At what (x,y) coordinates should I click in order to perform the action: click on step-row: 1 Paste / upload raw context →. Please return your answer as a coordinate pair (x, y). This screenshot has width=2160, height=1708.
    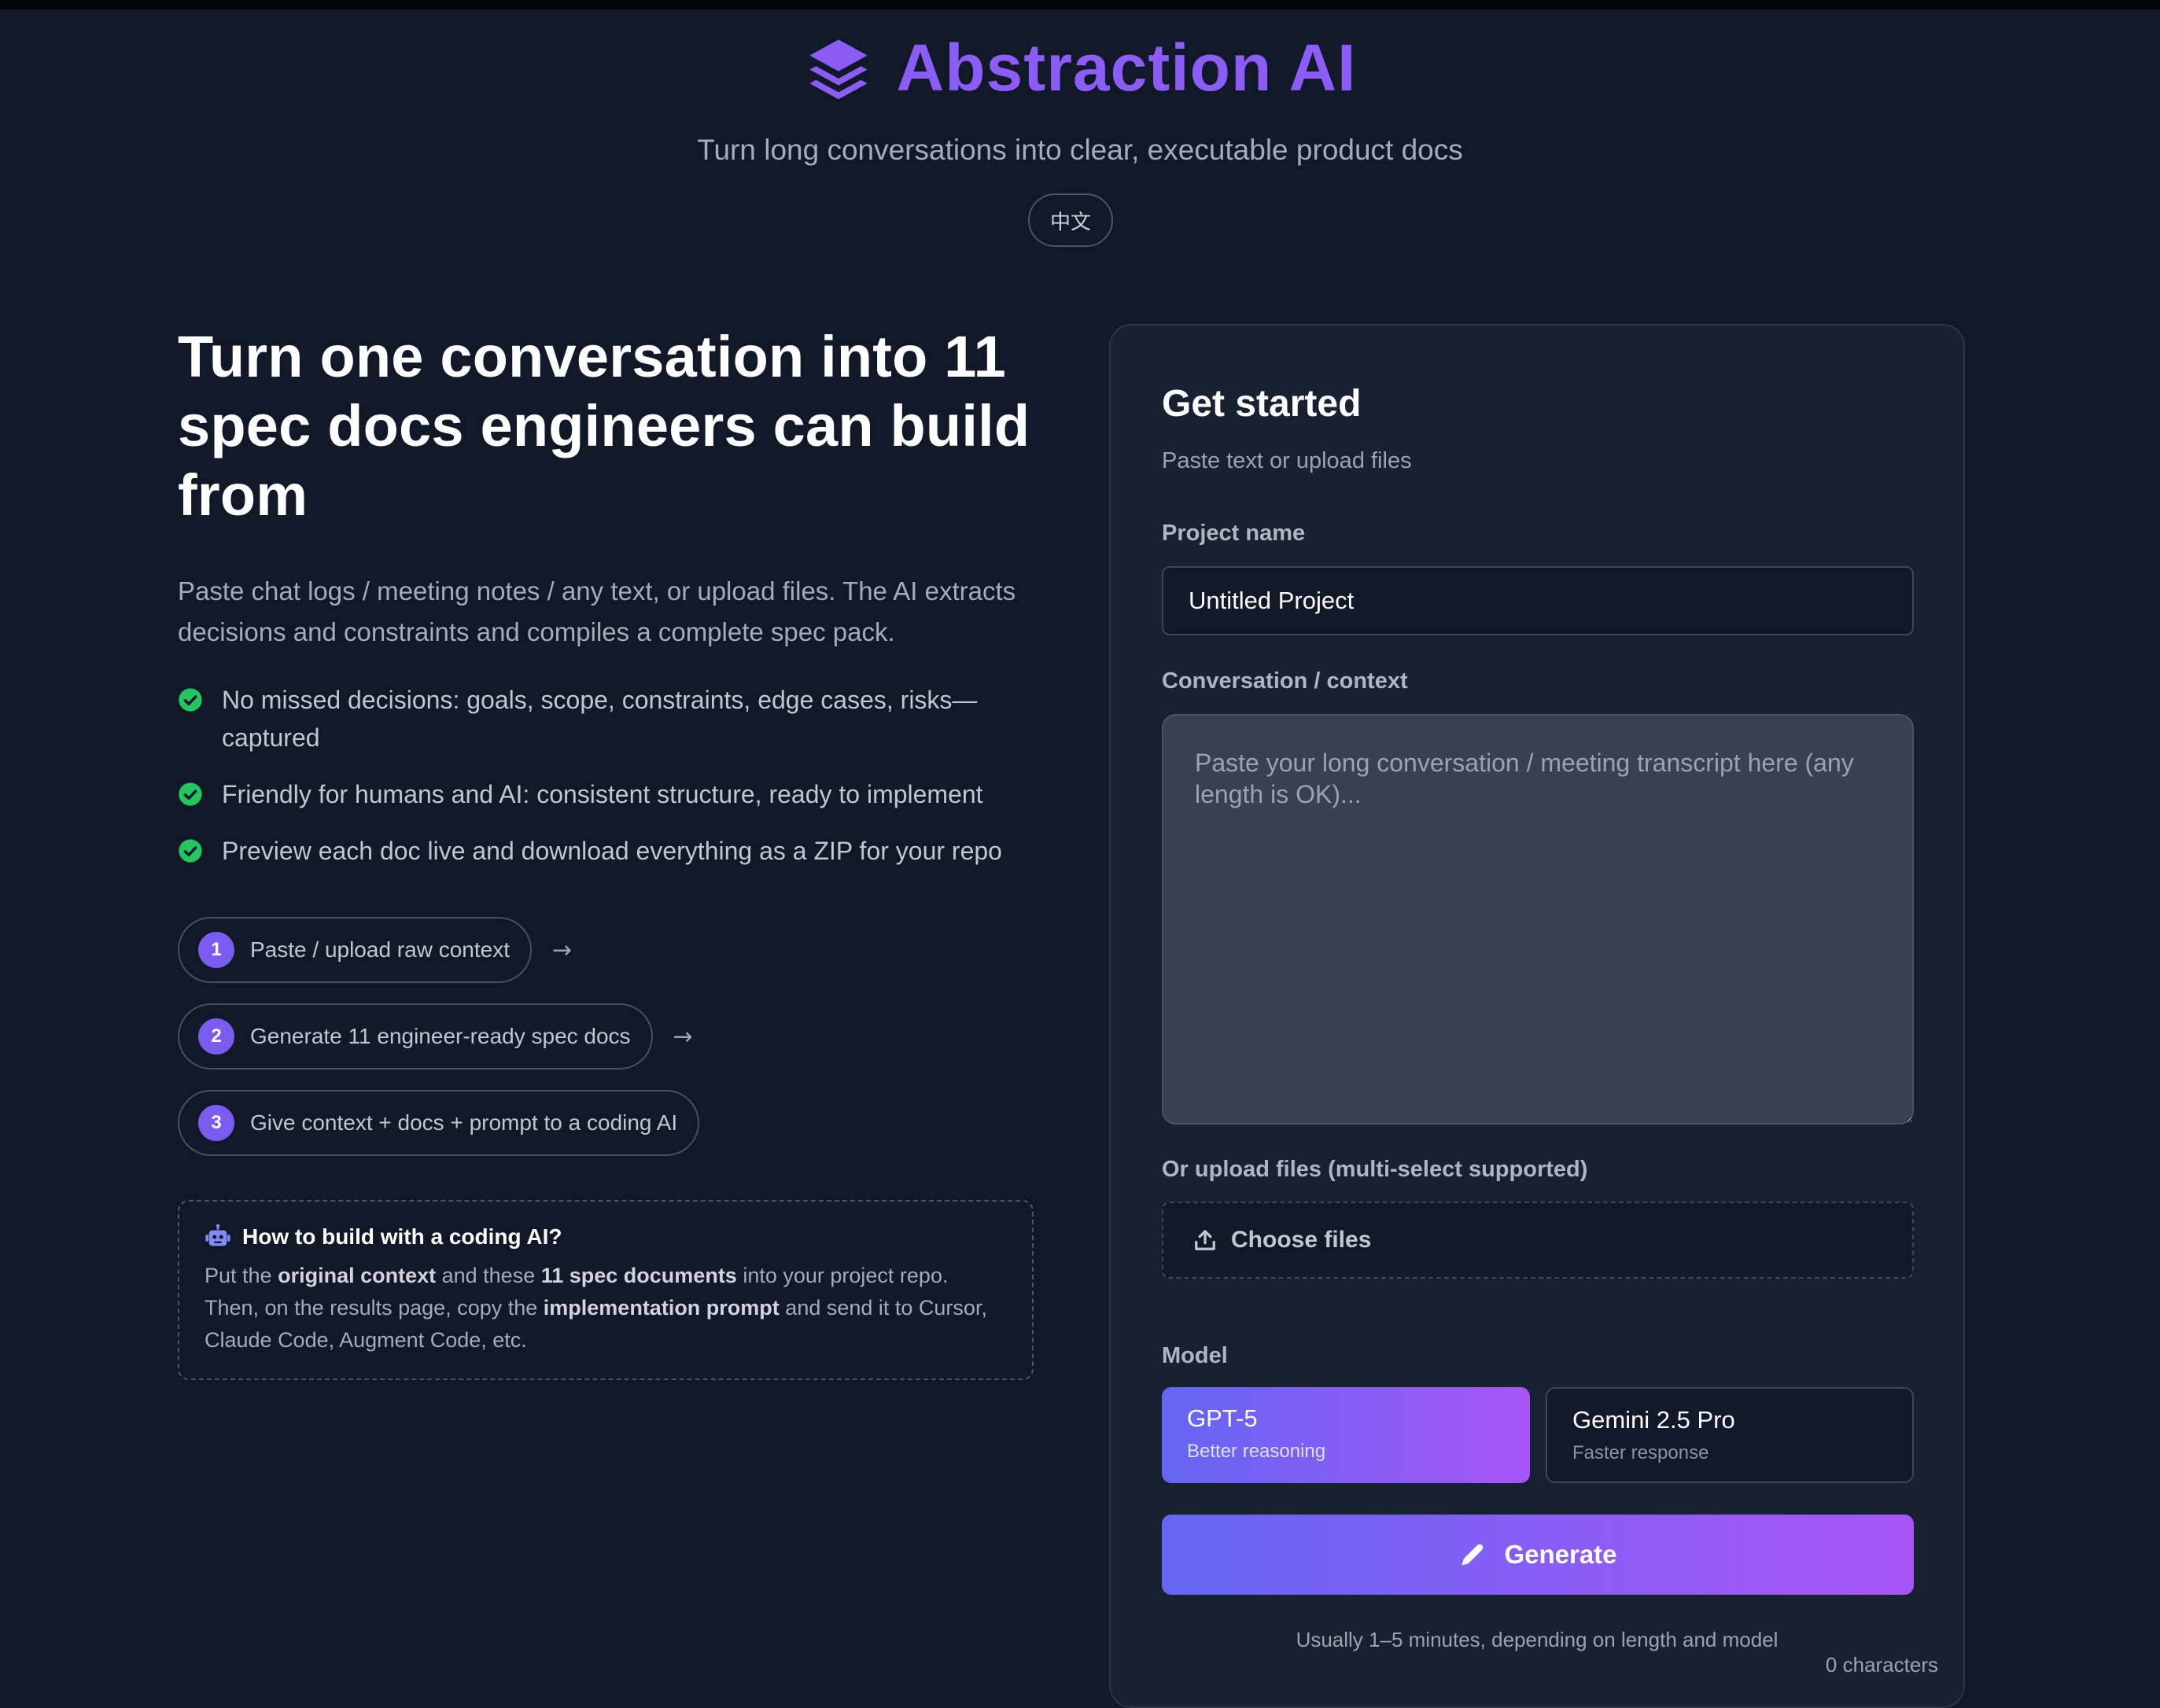
    Looking at the image, I should click on (614, 950).